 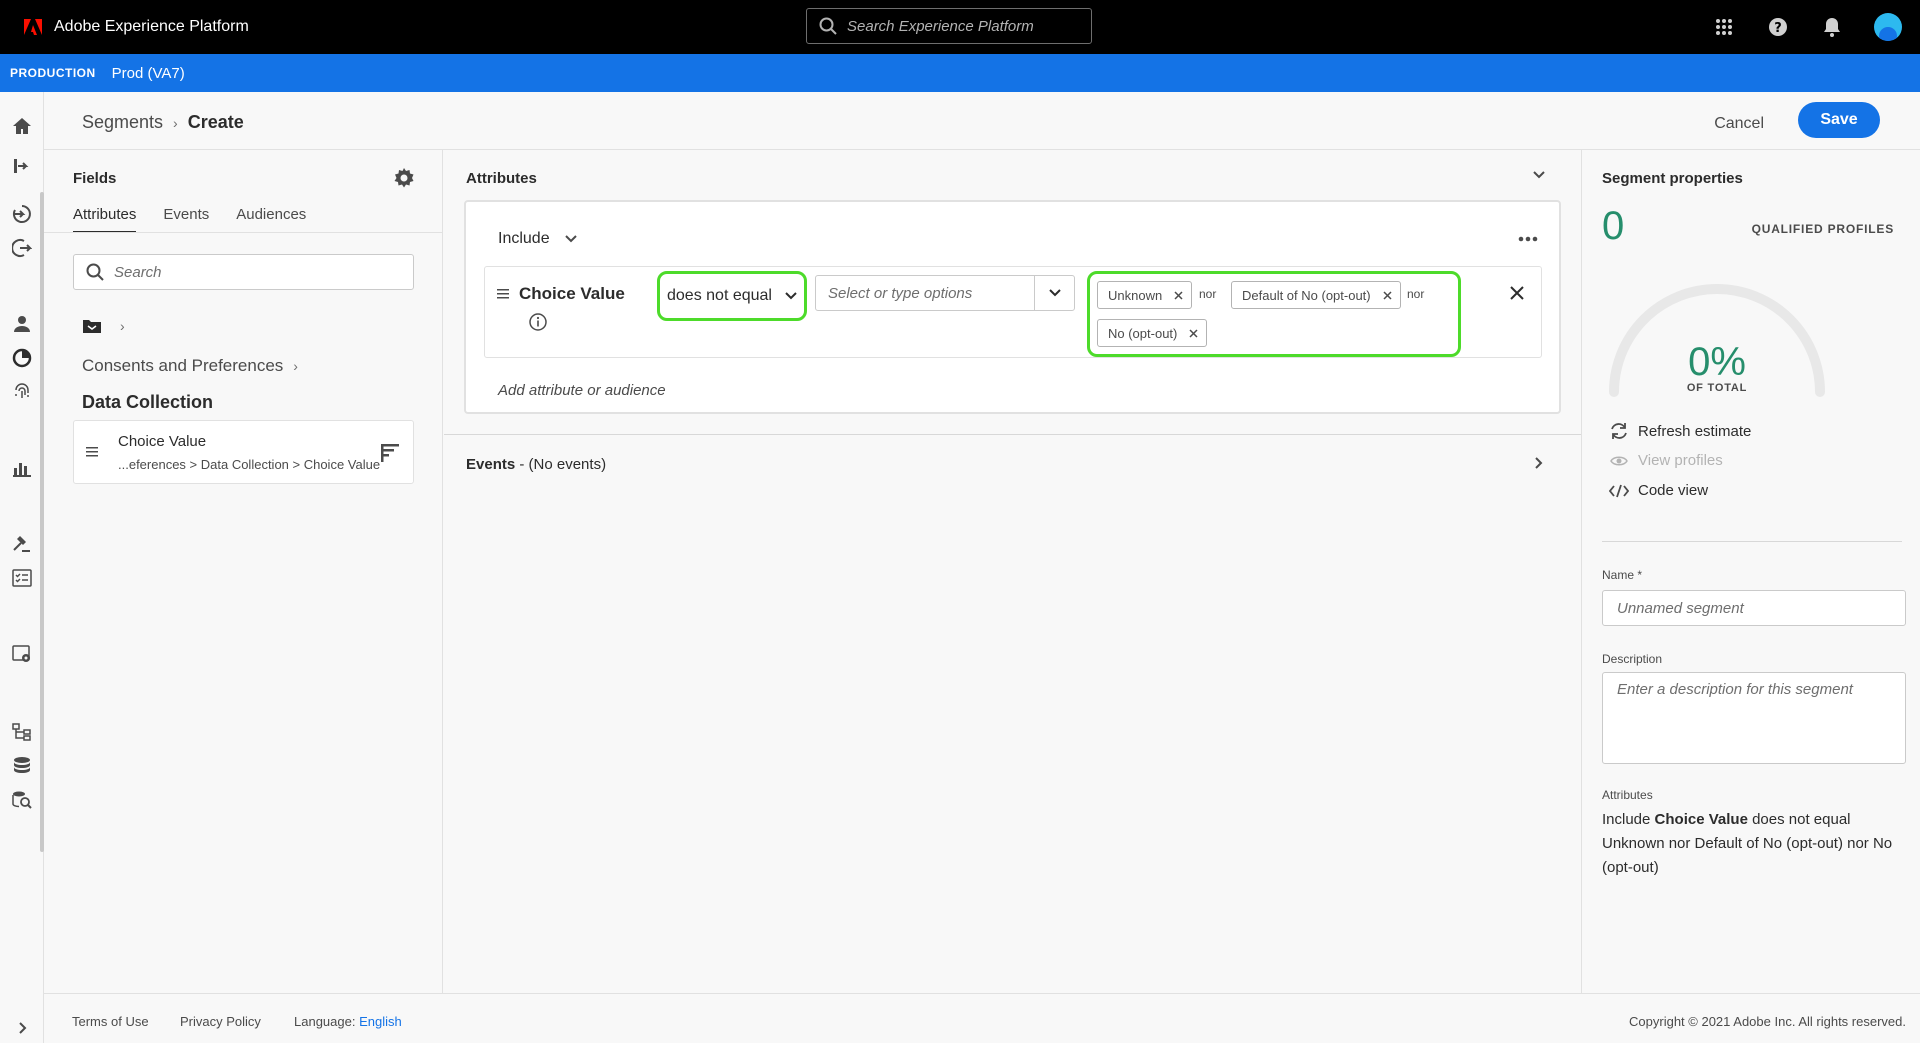 What do you see at coordinates (538, 322) in the screenshot?
I see `info-icon` at bounding box center [538, 322].